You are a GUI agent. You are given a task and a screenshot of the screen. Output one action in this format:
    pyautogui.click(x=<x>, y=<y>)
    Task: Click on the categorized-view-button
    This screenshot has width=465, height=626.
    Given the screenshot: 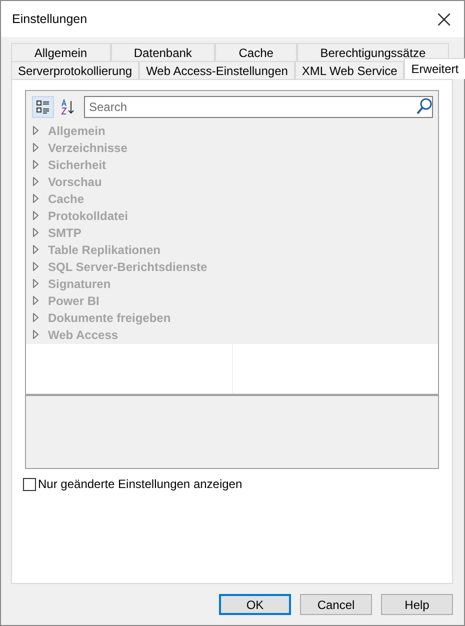 What is the action you would take?
    pyautogui.click(x=43, y=107)
    